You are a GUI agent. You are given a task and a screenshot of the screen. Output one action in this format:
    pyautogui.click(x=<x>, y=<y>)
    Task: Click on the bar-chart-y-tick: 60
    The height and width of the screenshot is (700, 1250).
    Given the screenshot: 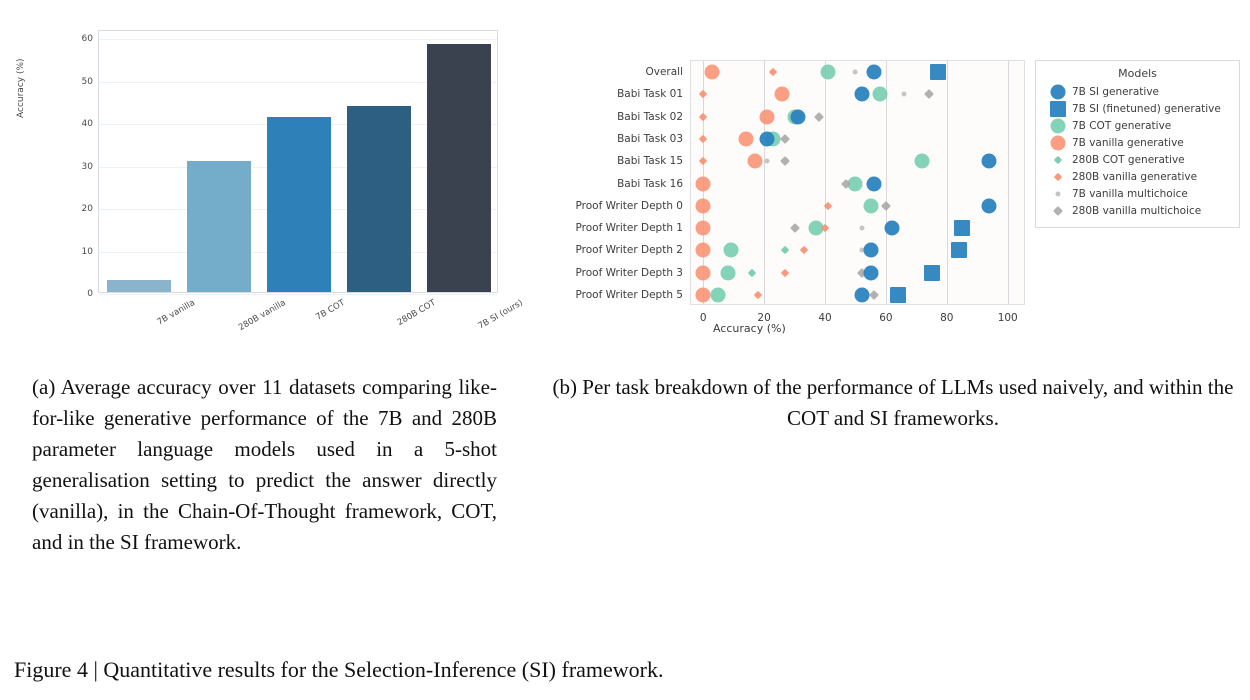 What is the action you would take?
    pyautogui.click(x=87, y=39)
    